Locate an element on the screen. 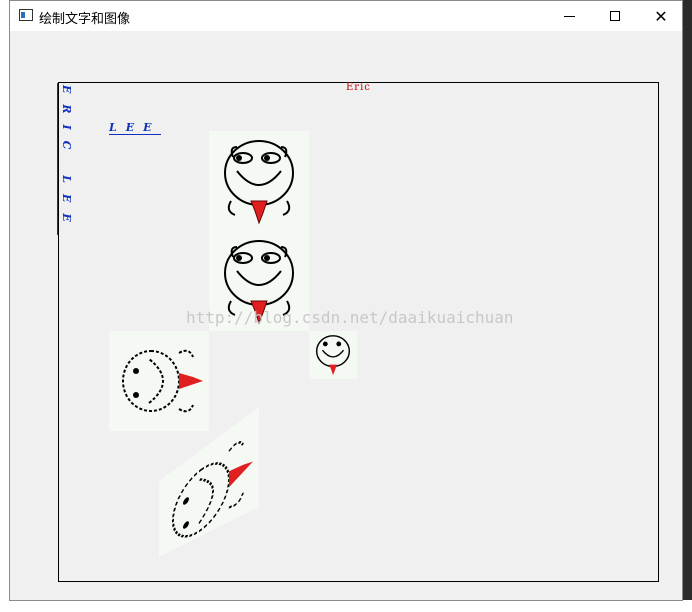 This screenshot has width=692, height=612. face-image-sheared is located at coordinates (209, 482).